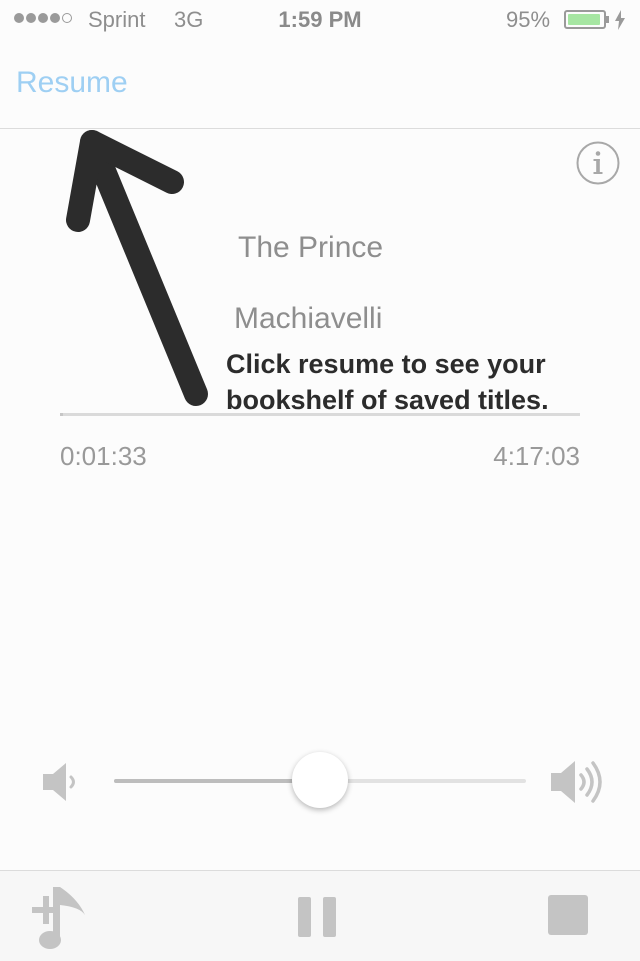  What do you see at coordinates (62, 414) in the screenshot?
I see `playback-progress-fill` at bounding box center [62, 414].